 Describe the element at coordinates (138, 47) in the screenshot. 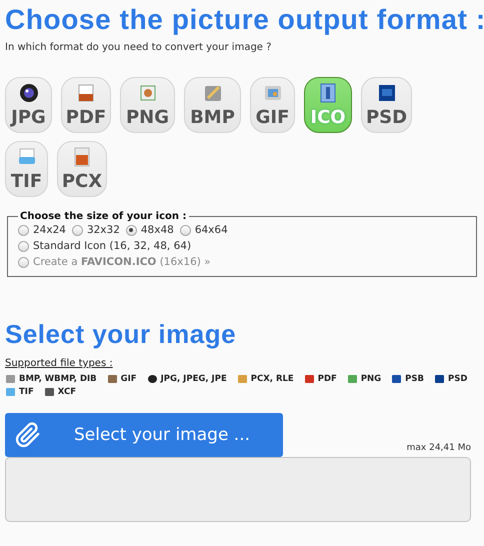

I see `subtitle: In which format do you need to convert your image ?` at that location.